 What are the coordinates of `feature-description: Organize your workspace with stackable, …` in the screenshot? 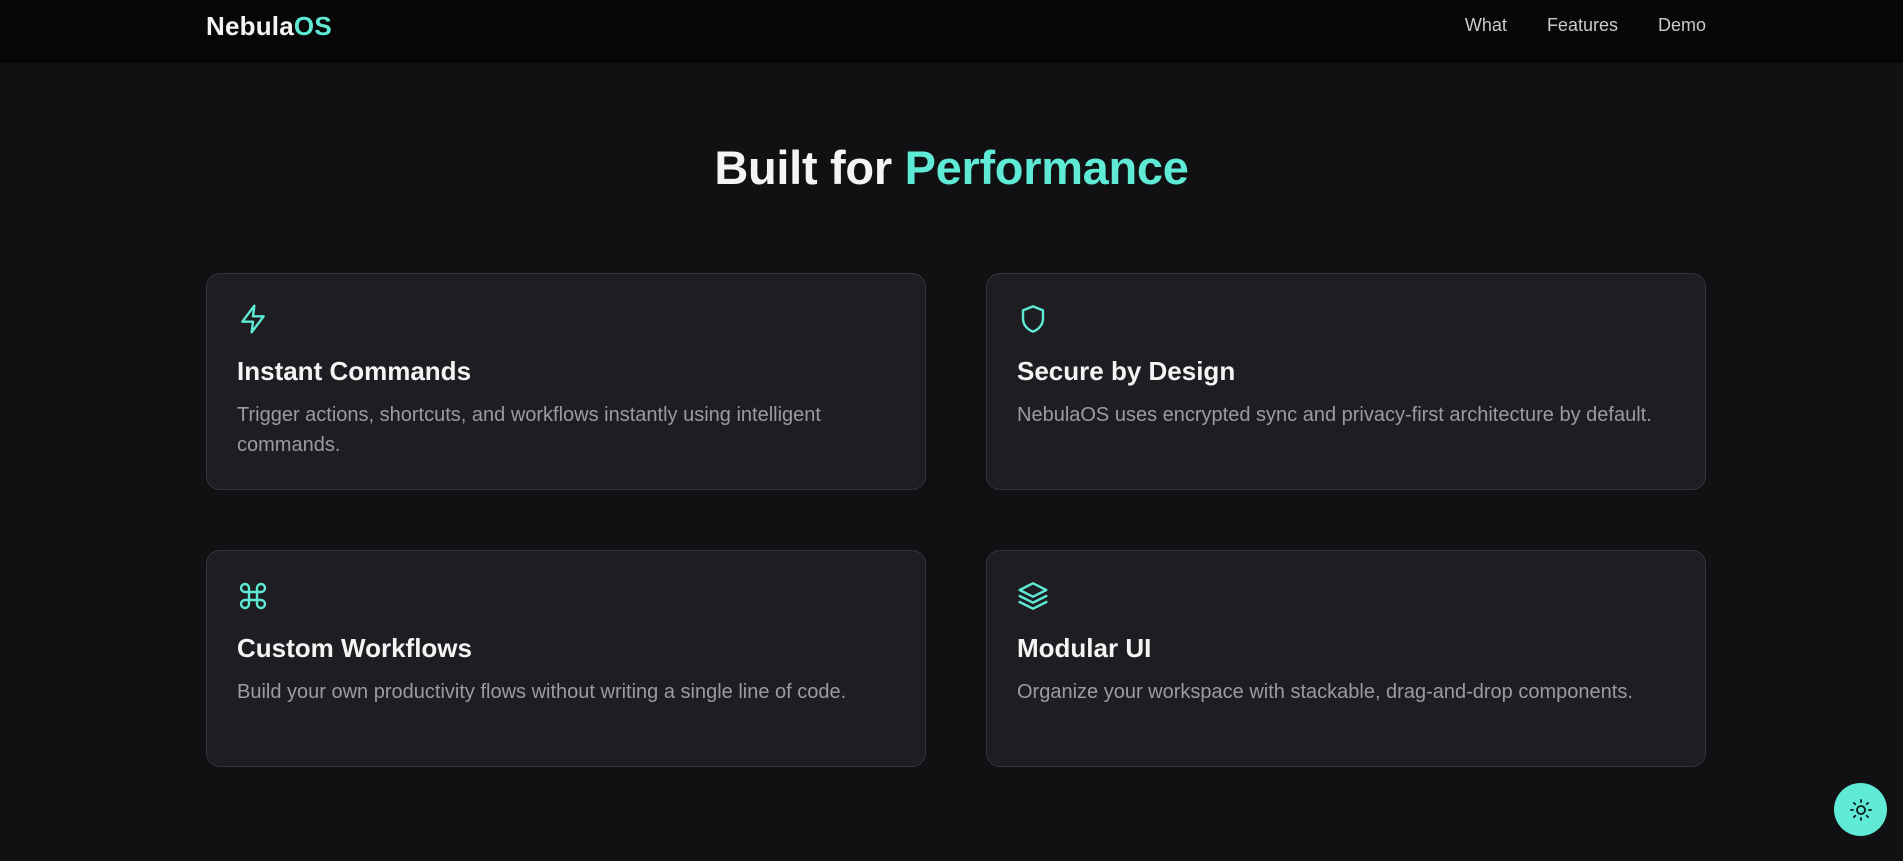 It's located at (1325, 692).